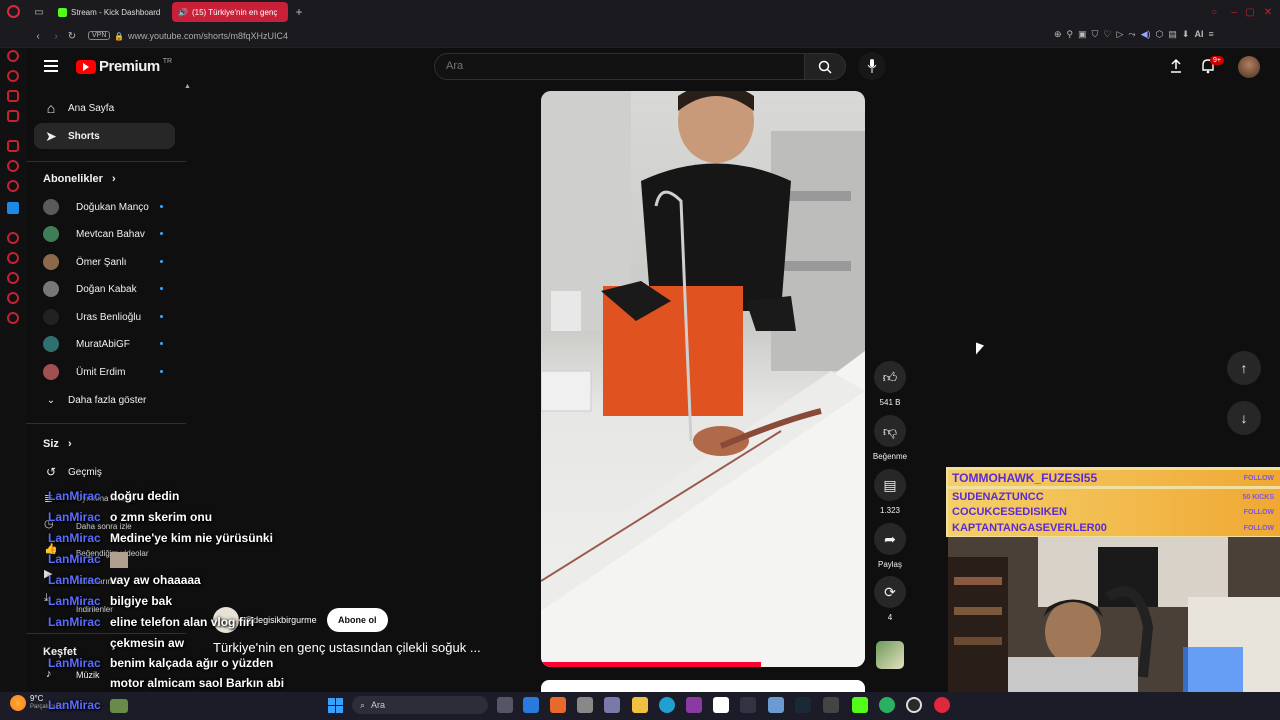 The width and height of the screenshot is (1280, 720). What do you see at coordinates (1172, 34) in the screenshot?
I see `screenshot-icon: ▤` at bounding box center [1172, 34].